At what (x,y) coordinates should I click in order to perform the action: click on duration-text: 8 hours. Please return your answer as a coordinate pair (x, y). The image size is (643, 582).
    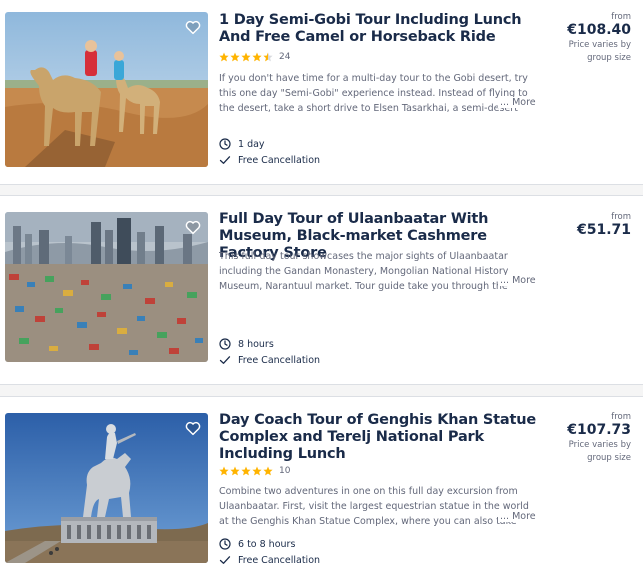
    Looking at the image, I should click on (256, 344).